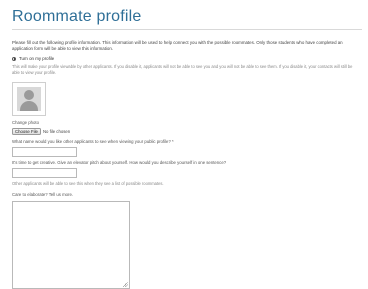 This screenshot has width=368, height=289. I want to click on profile-visibility-label: Turn on my profile, so click(37, 58).